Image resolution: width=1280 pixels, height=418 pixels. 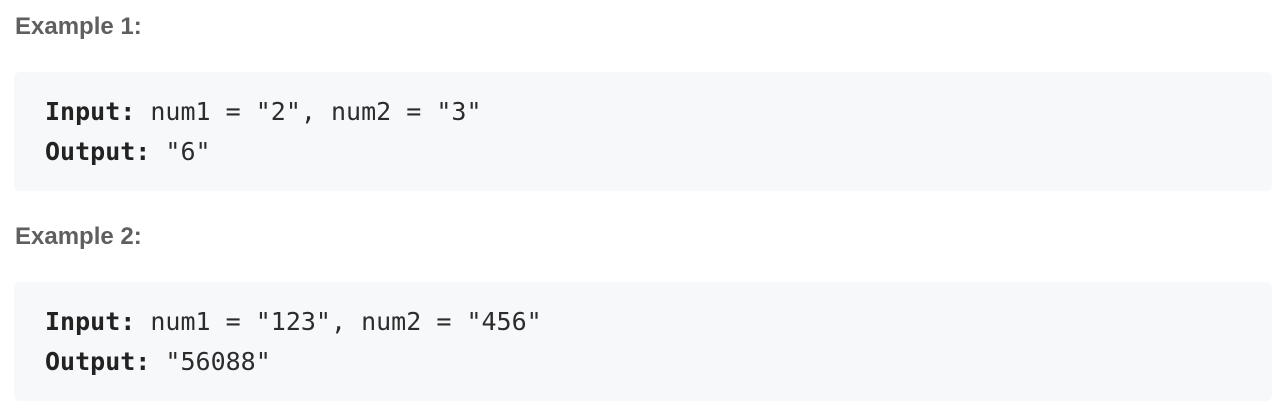 What do you see at coordinates (308, 111) in the screenshot?
I see `input-value: num1 = "2", num2 = "3"` at bounding box center [308, 111].